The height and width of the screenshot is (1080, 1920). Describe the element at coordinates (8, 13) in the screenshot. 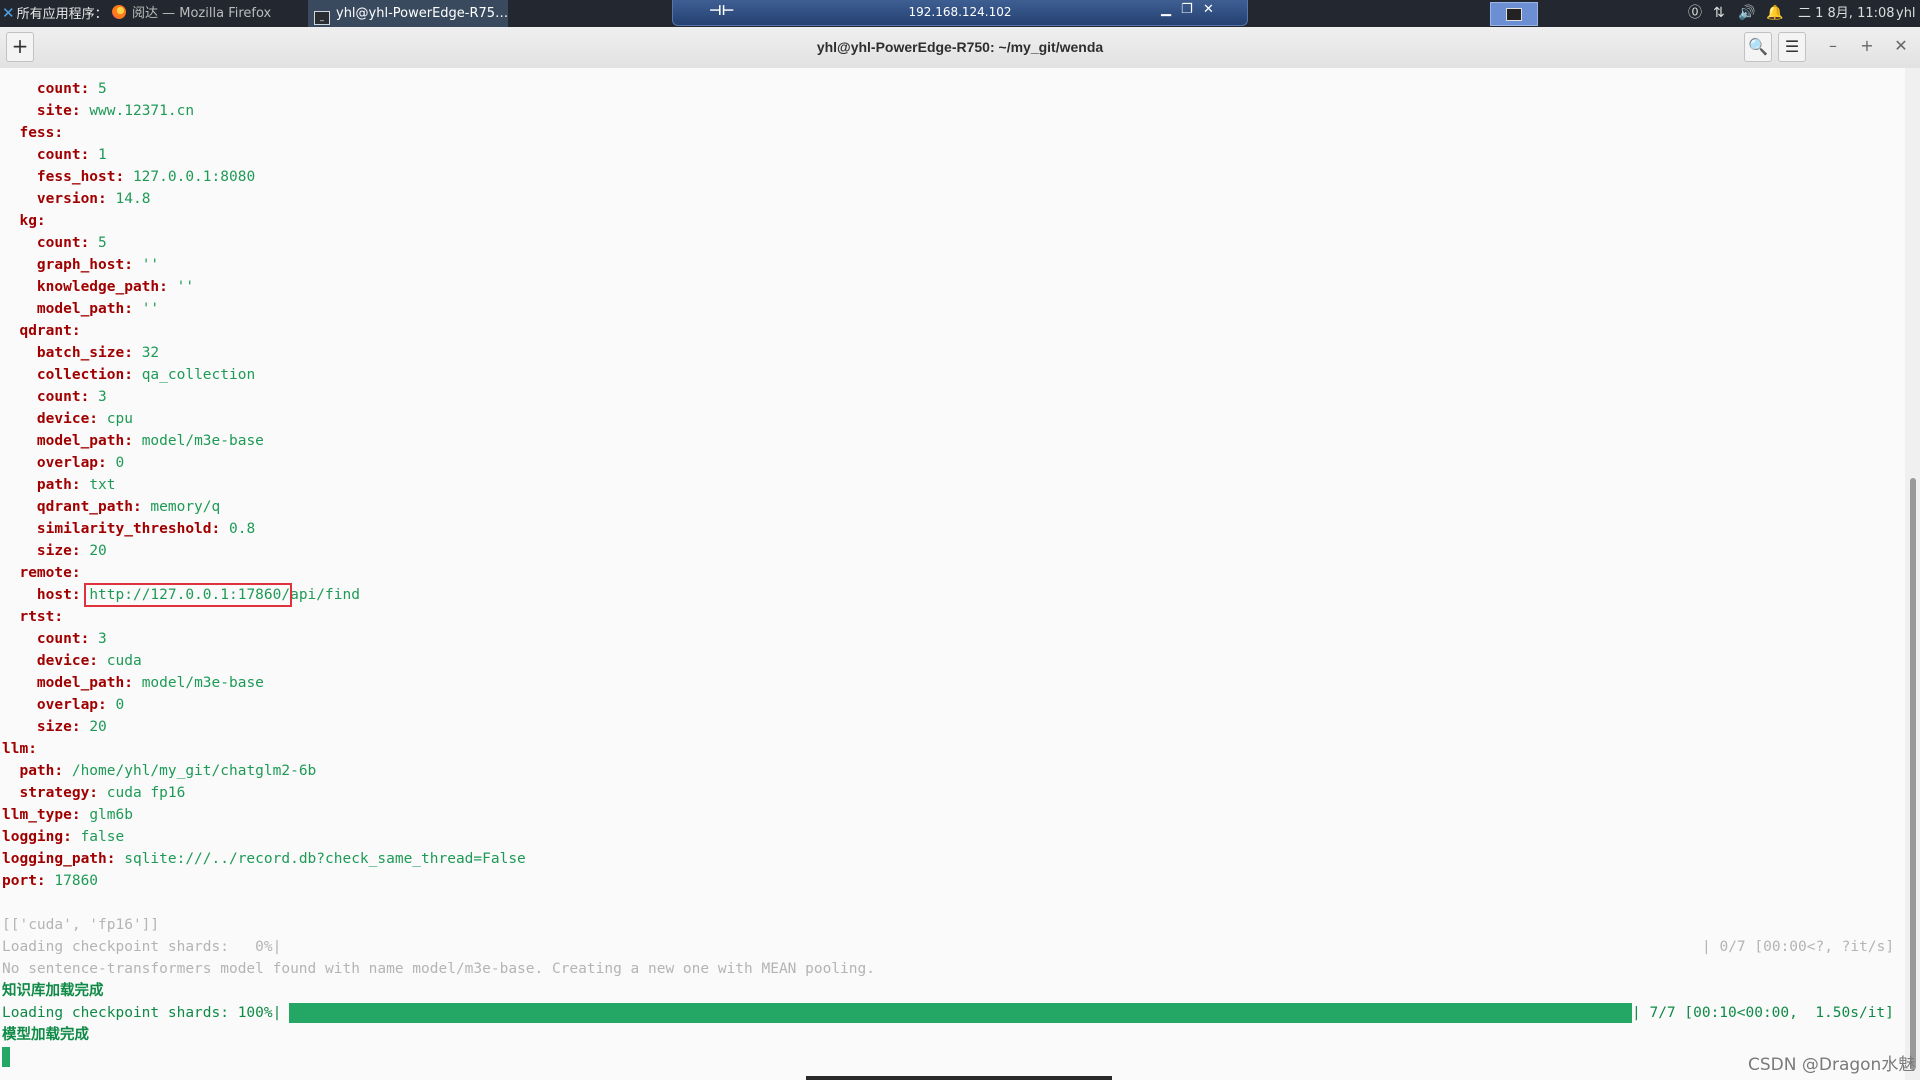

I see `xfce-icon: ✕` at that location.